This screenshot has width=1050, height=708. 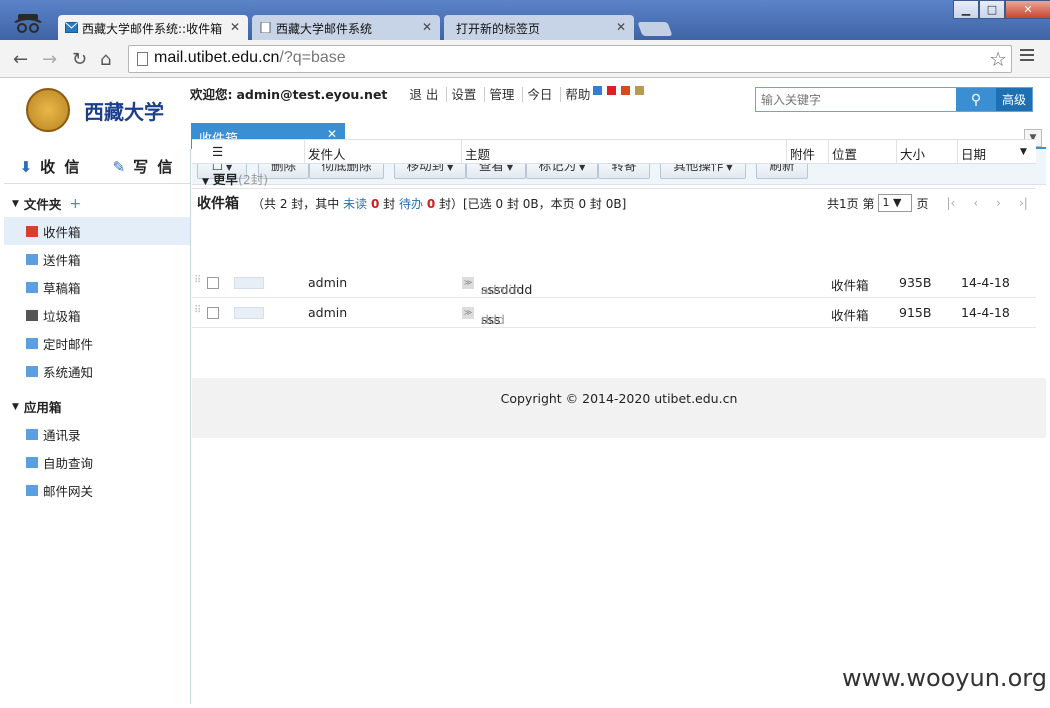 I want to click on pager: 共1页 第 1 ▼ 页 |‹ ‹ › ›|, so click(x=927, y=203).